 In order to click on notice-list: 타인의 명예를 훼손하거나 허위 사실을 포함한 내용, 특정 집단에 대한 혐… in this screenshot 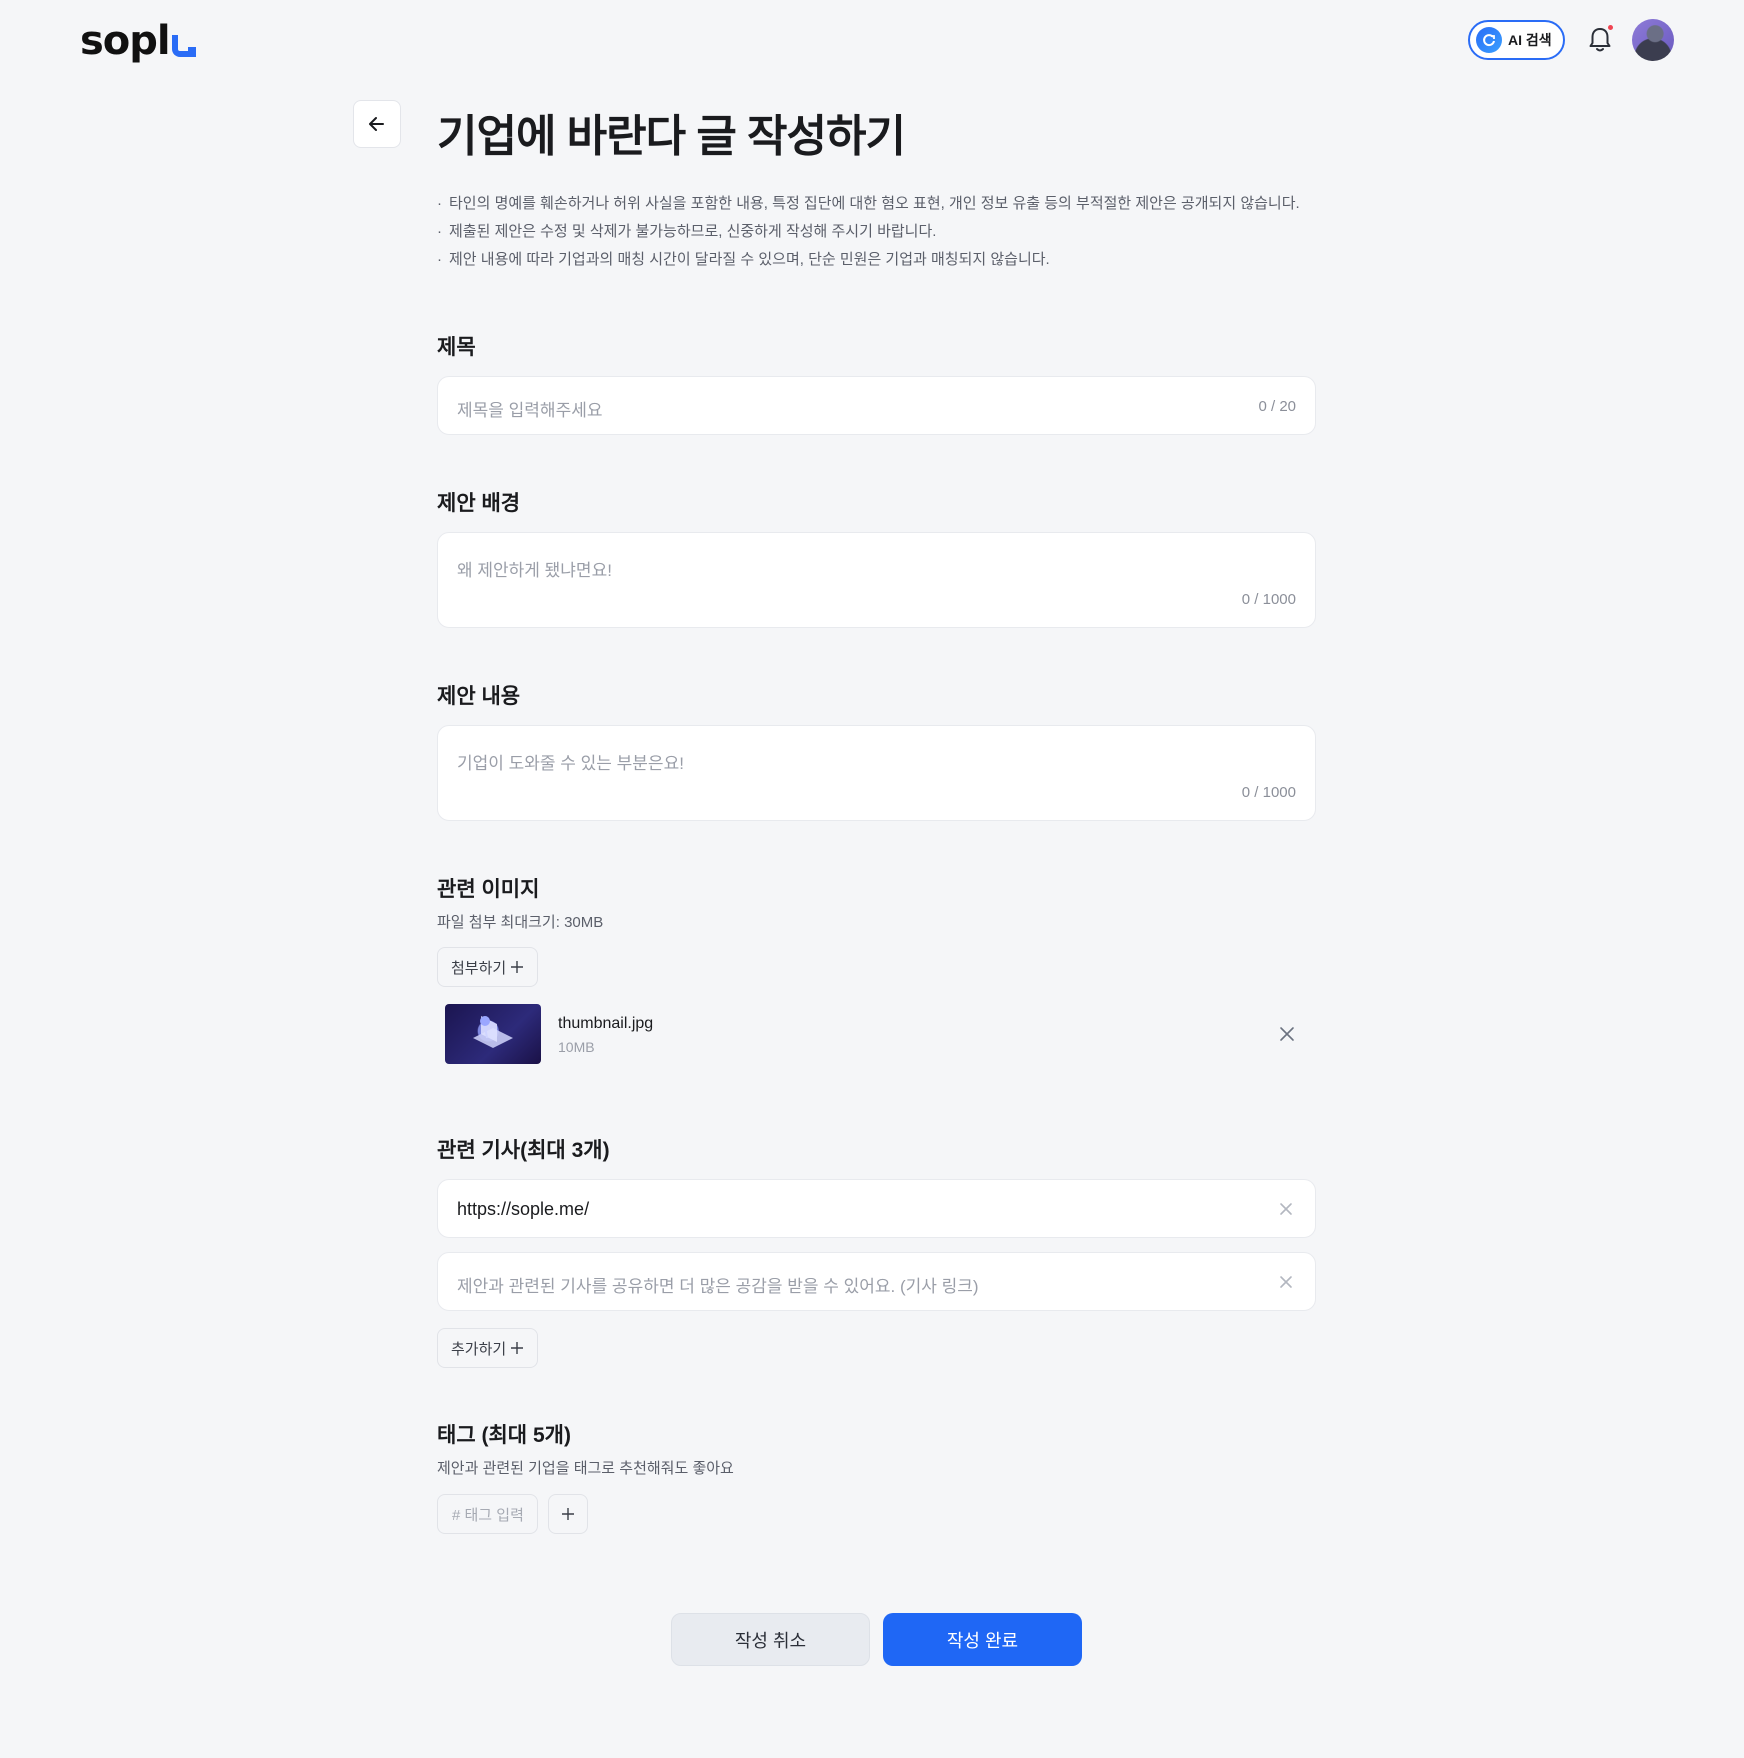, I will do `click(868, 232)`.